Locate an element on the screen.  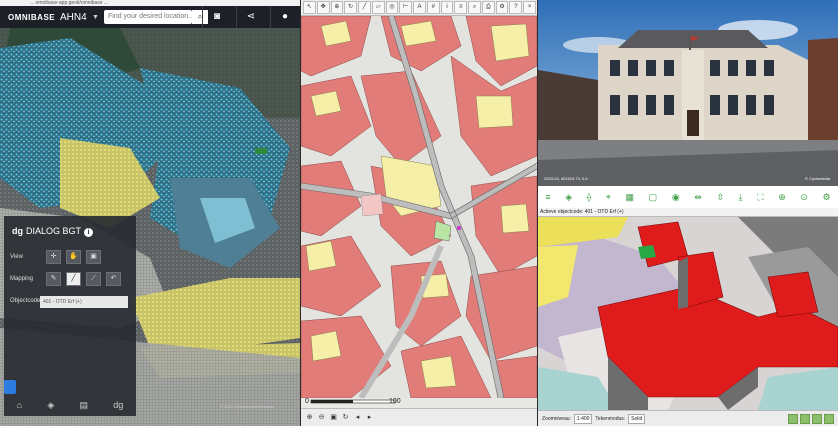
feedback-icon is located at coordinates (10, 387).